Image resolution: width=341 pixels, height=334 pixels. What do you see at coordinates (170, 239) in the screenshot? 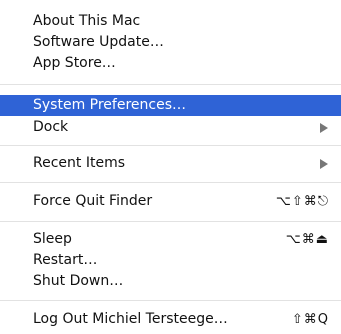
I see `menu-item-sleep: Sleep ⌥⌘⏏` at bounding box center [170, 239].